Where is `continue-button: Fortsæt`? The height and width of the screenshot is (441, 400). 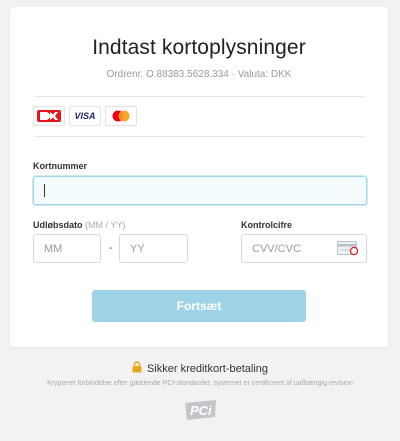
continue-button: Fortsæt is located at coordinates (199, 306).